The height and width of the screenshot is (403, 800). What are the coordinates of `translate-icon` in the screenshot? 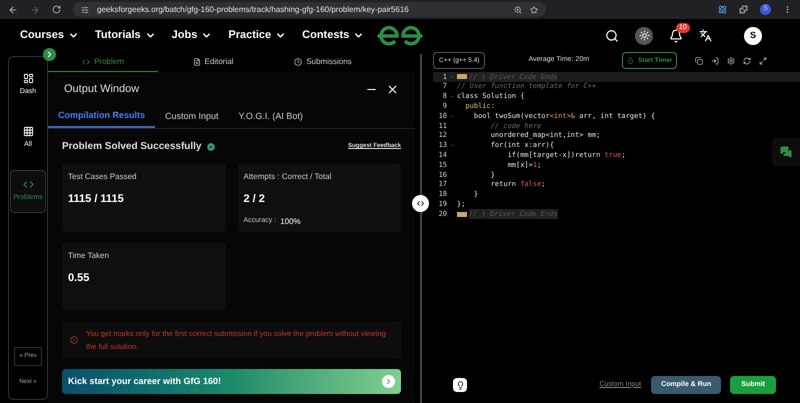 It's located at (705, 35).